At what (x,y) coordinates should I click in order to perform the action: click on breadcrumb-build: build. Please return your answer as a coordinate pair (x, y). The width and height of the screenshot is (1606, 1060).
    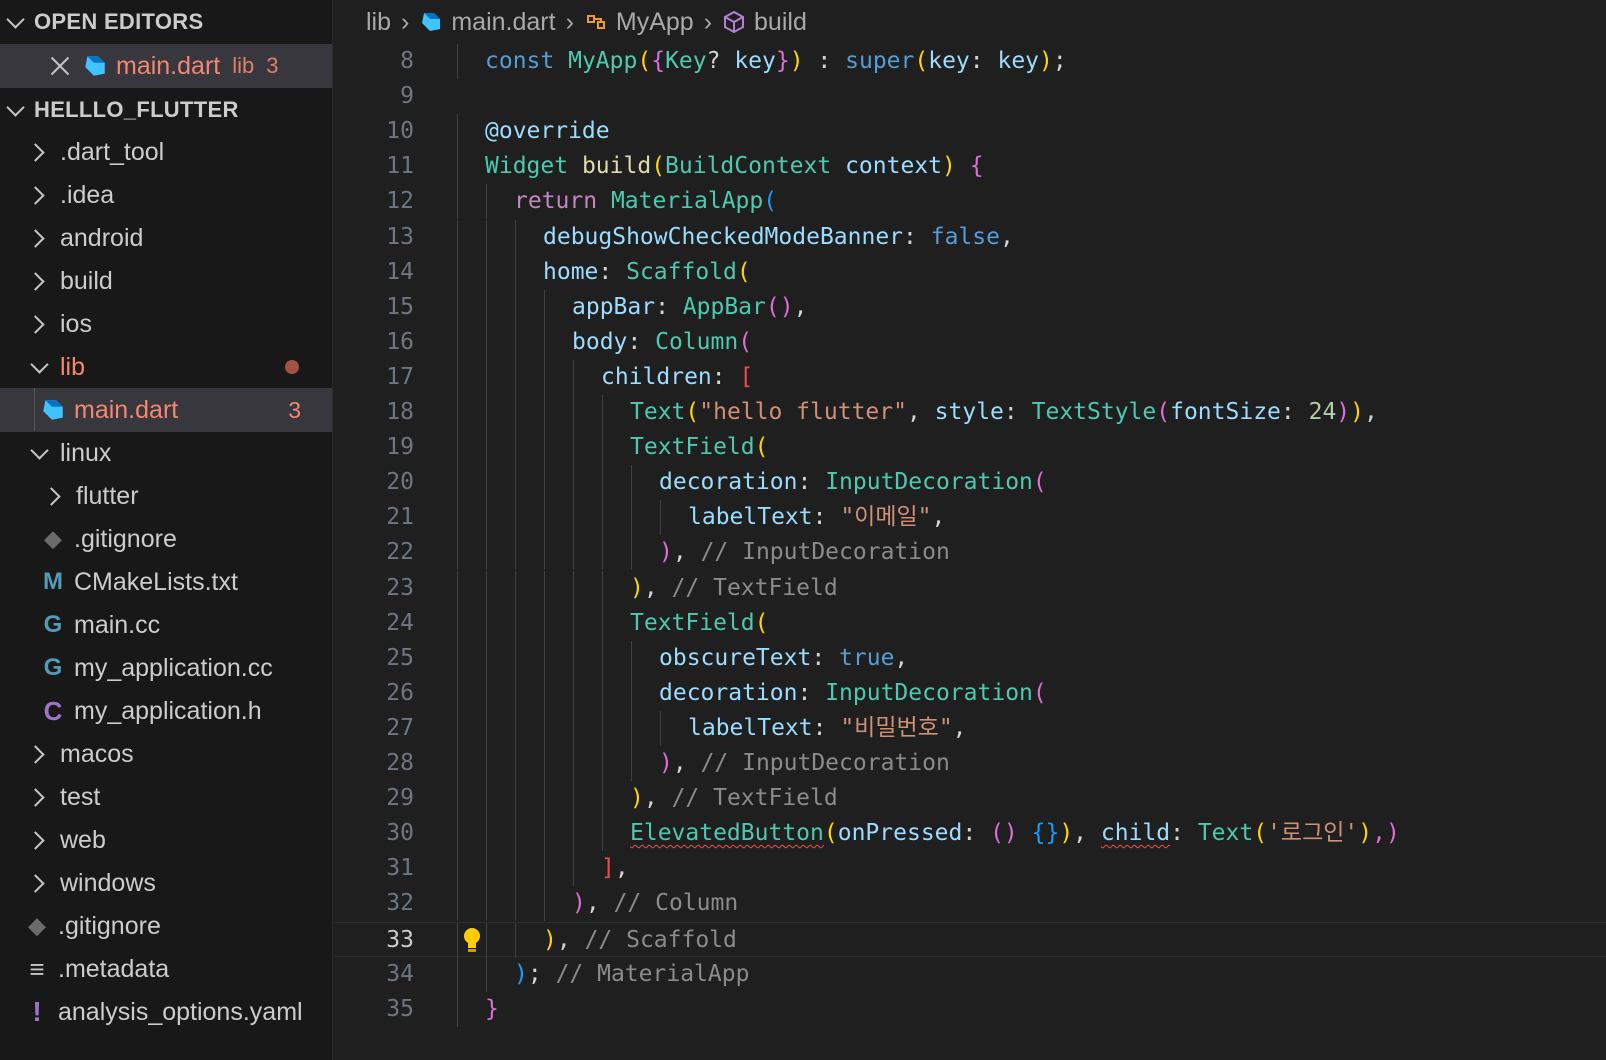
    Looking at the image, I should click on (780, 22).